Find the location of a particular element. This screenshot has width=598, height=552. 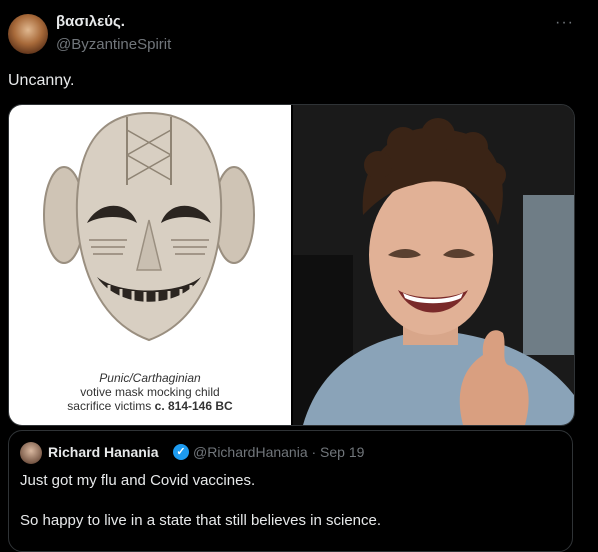

verified-badge-icon: ✓ is located at coordinates (181, 452).